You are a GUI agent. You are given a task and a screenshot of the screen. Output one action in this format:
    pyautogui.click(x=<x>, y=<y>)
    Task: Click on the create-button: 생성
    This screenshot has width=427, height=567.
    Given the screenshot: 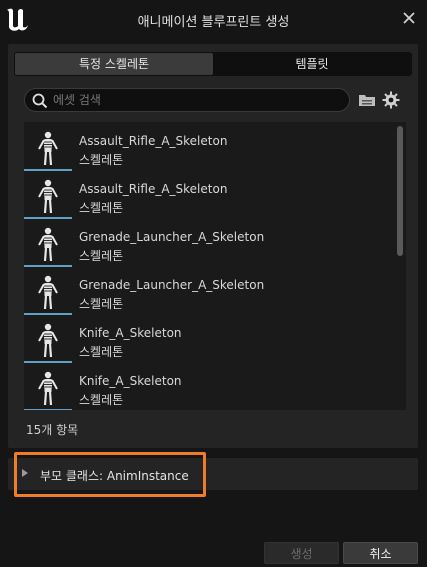 What is the action you would take?
    pyautogui.click(x=301, y=553)
    